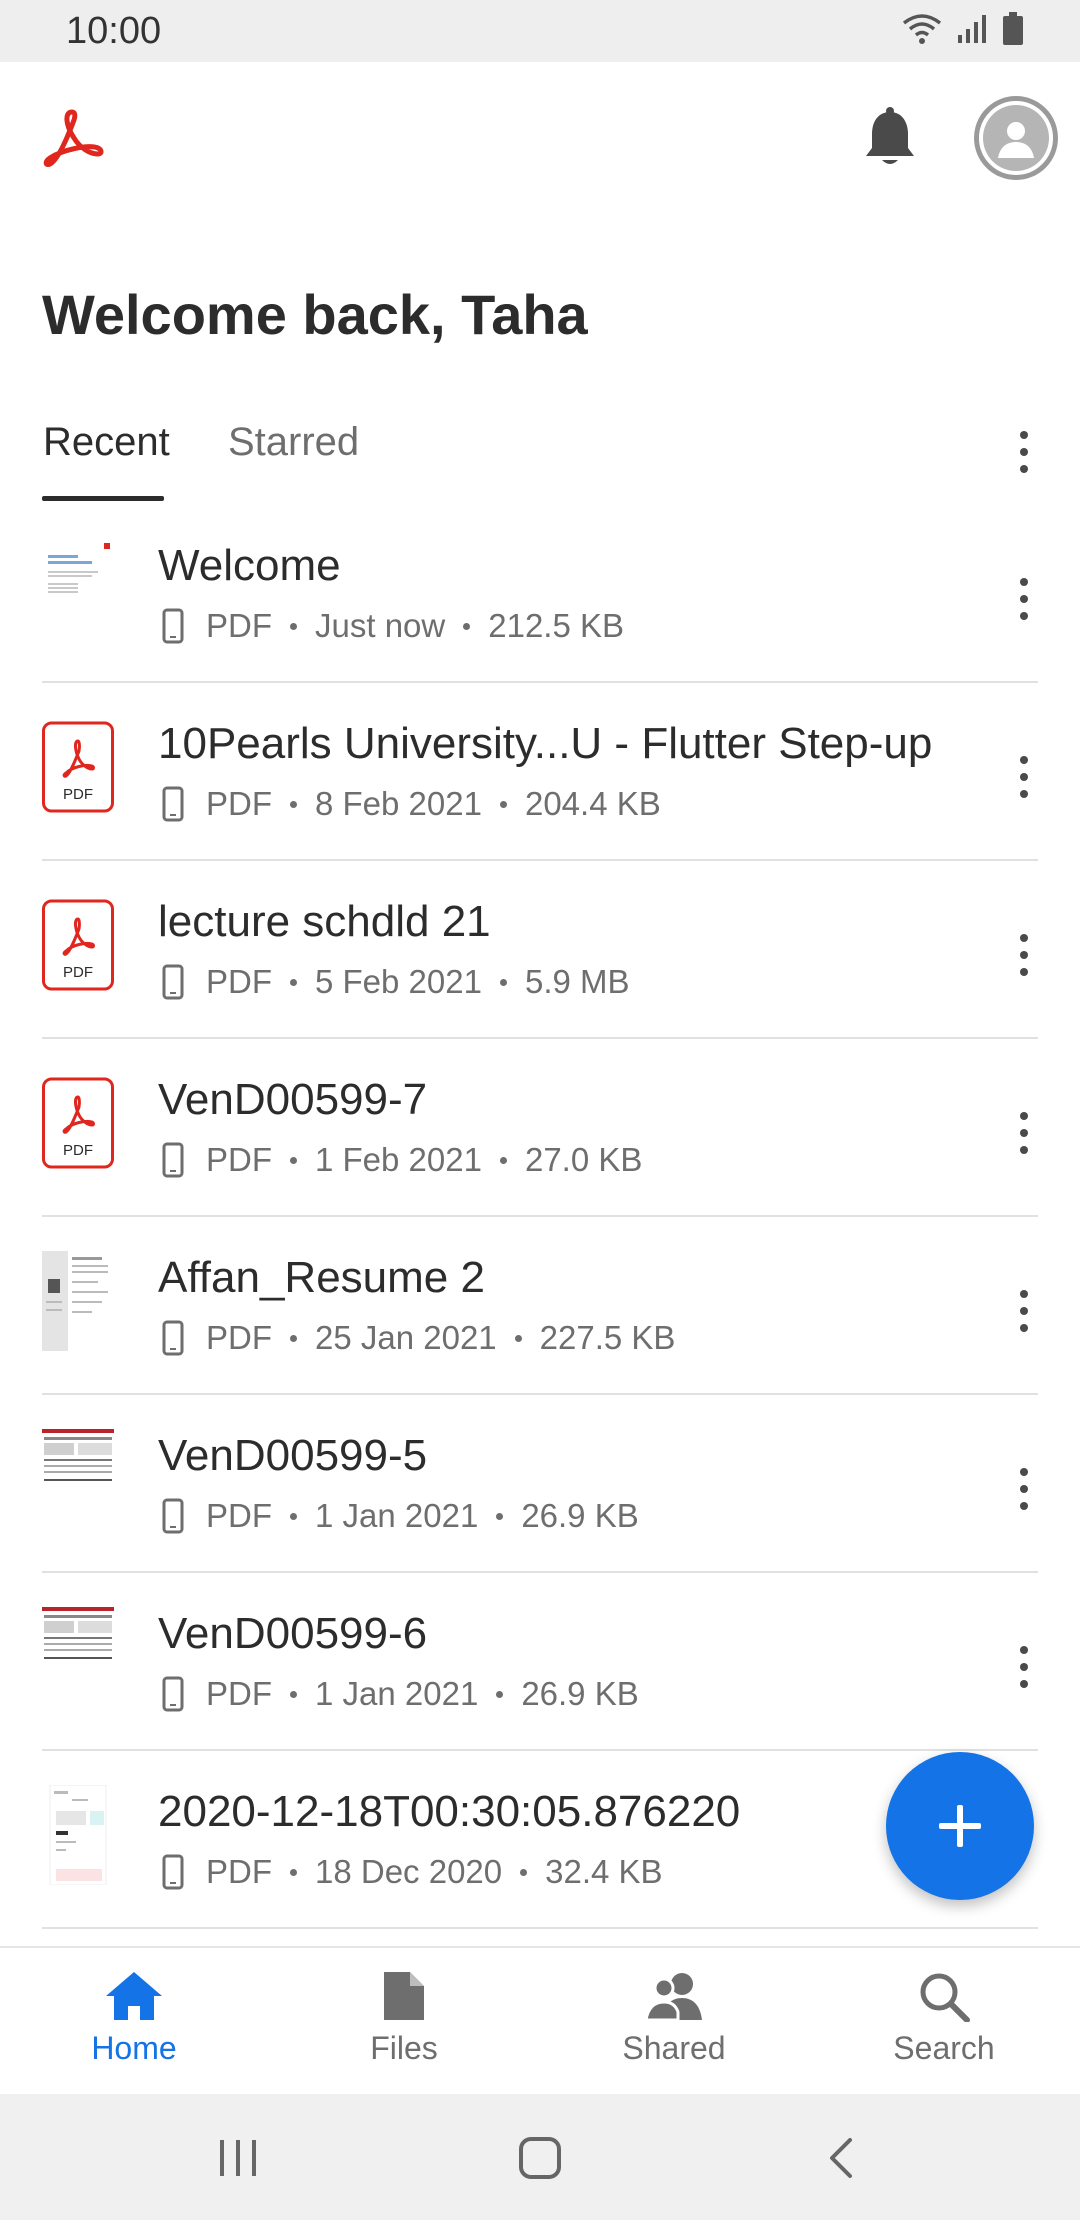  Describe the element at coordinates (922, 29) in the screenshot. I see `wifi-icon` at that location.